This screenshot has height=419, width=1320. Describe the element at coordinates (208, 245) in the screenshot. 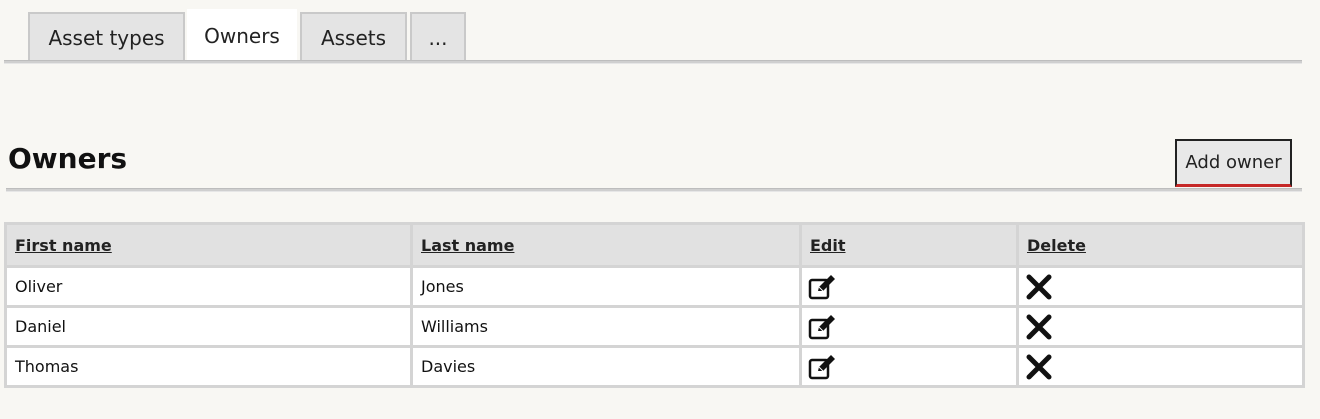

I see `column-header-first-name: First name` at that location.